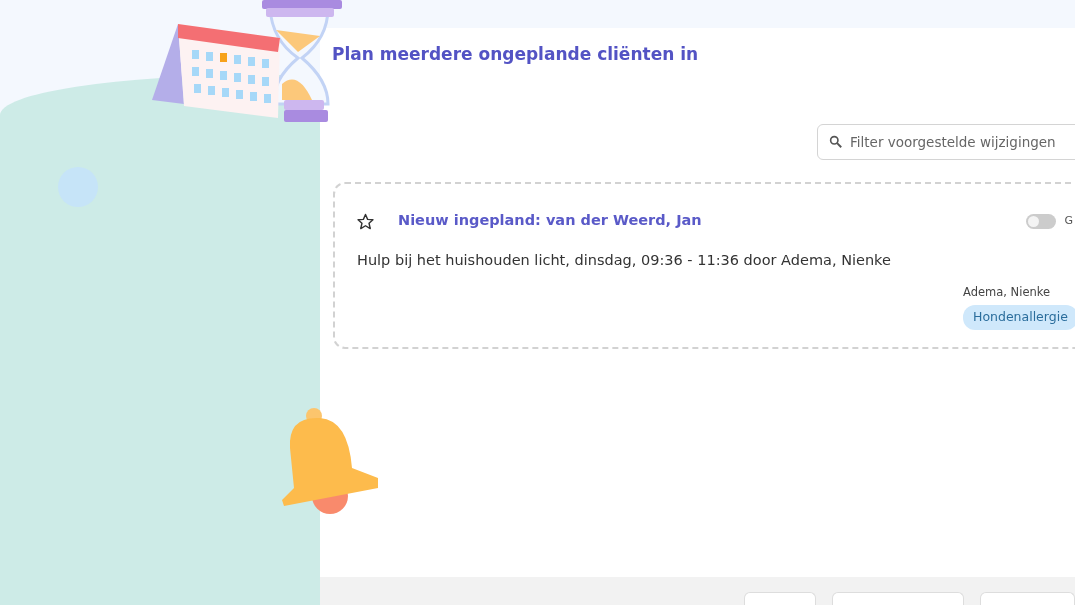  What do you see at coordinates (1019, 317) in the screenshot?
I see `tag-pill: Hondenallergie` at bounding box center [1019, 317].